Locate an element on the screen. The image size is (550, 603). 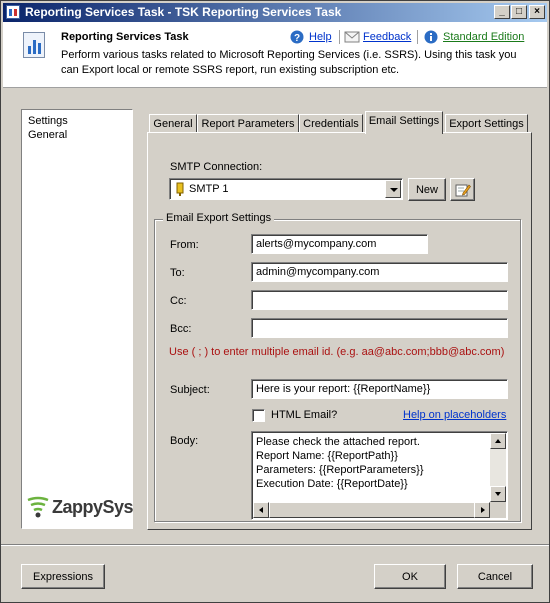
tab-credentials: Credentials is located at coordinates (331, 123).